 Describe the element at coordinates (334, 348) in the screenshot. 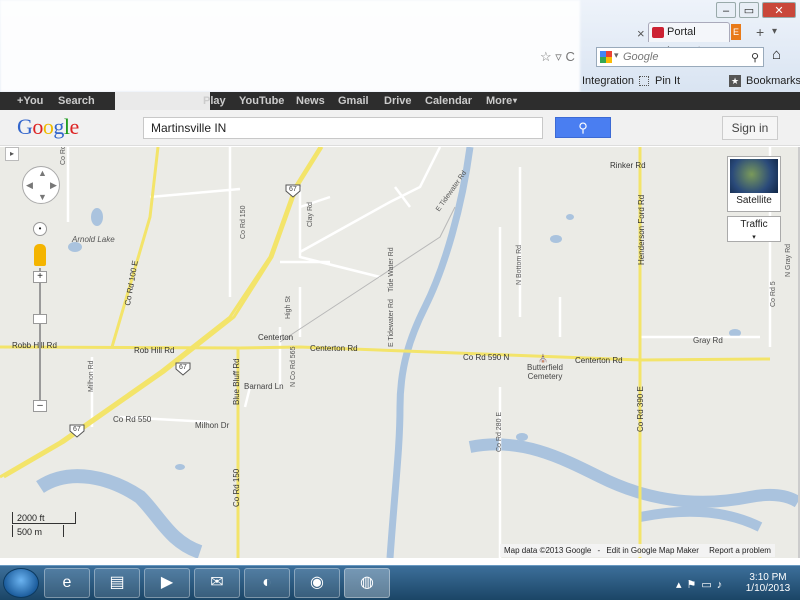

I see `label-centerton-rd: Centerton Rd` at that location.